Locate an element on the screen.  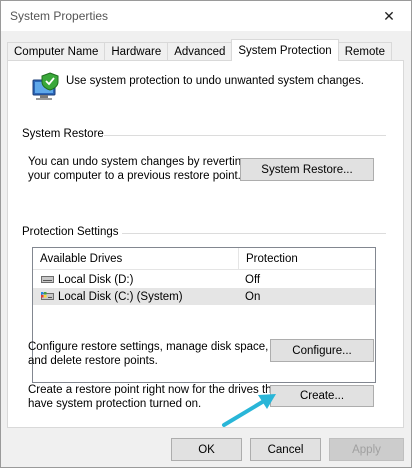
drive-icon is located at coordinates (47, 279).